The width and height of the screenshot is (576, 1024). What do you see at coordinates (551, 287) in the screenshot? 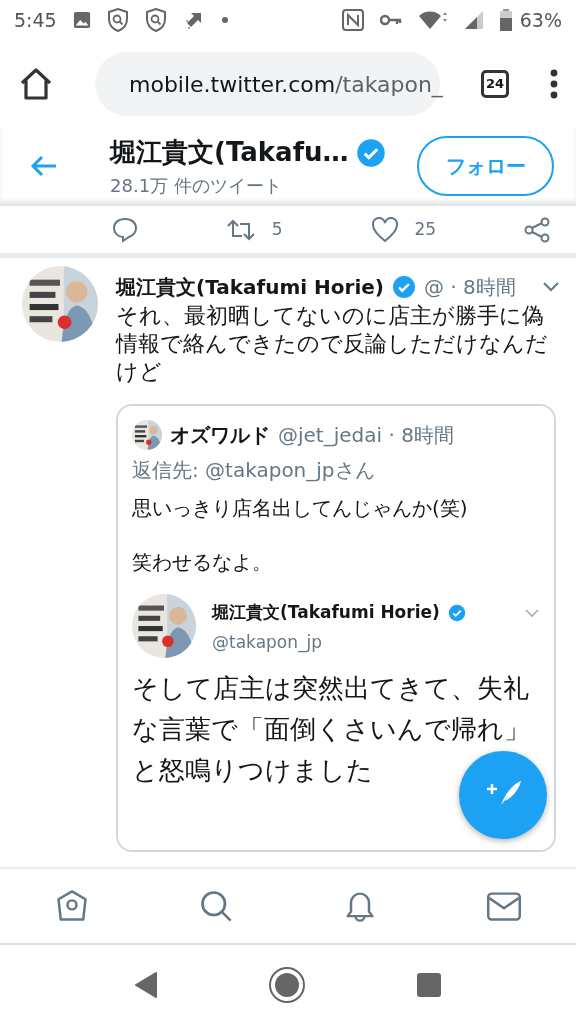
I see `chevron-down-icon` at bounding box center [551, 287].